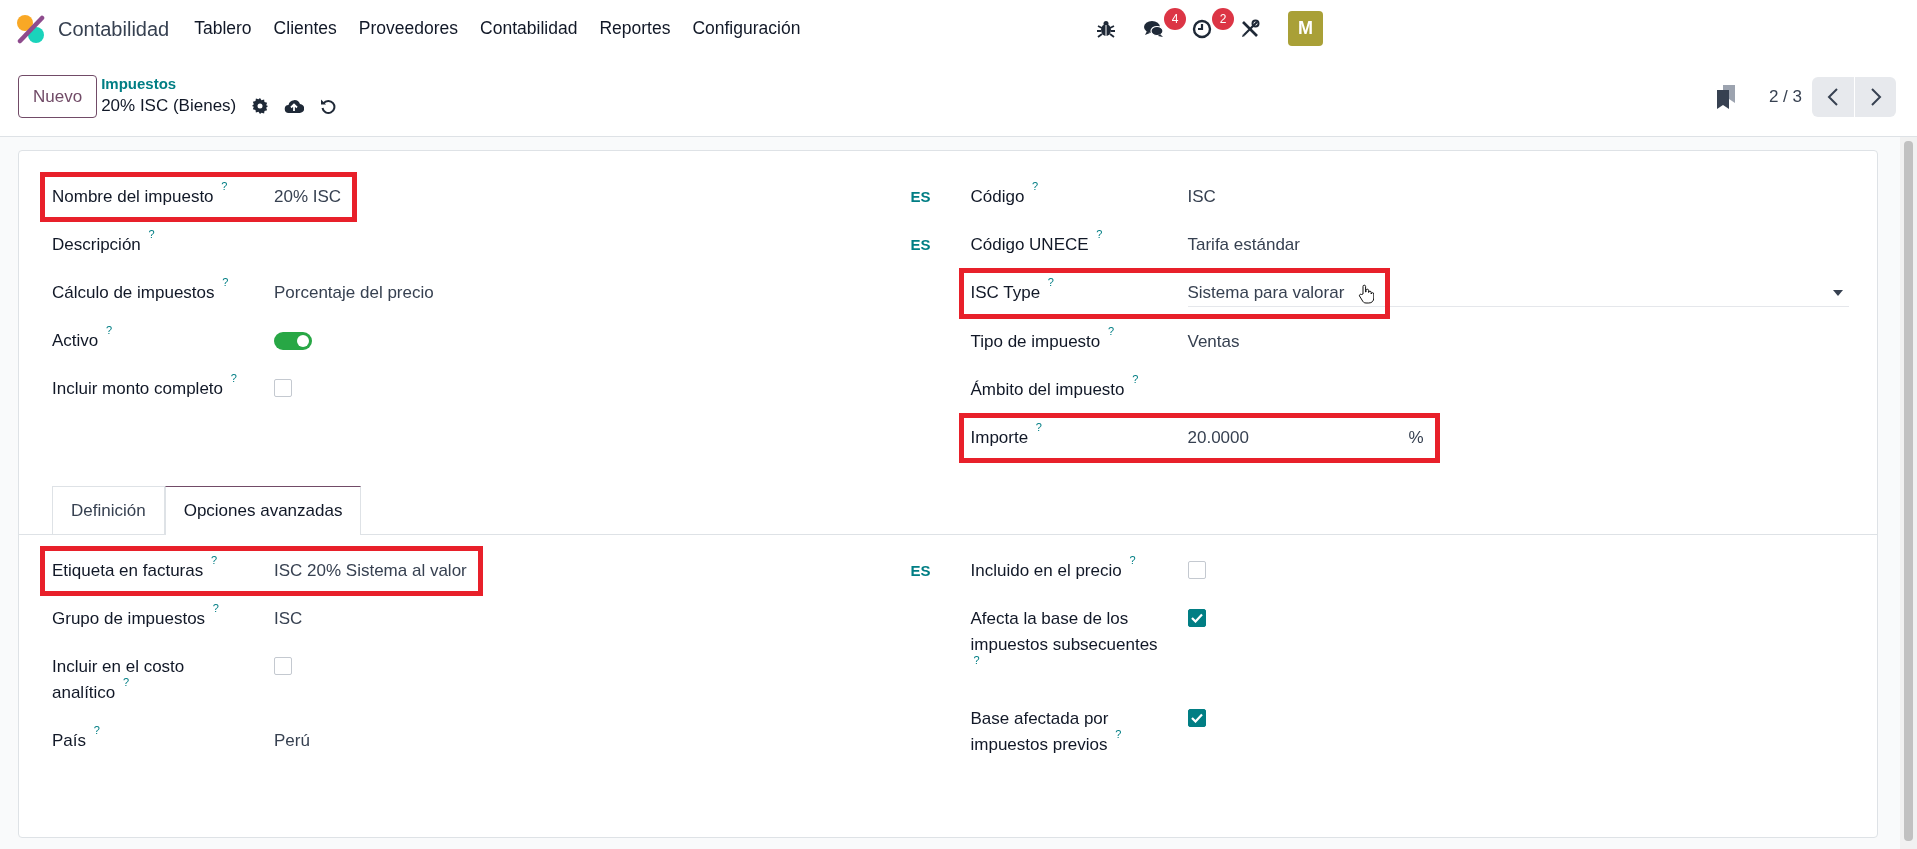 Image resolution: width=1917 pixels, height=849 pixels. What do you see at coordinates (1305, 438) in the screenshot?
I see `number-field: 20.0000 %` at bounding box center [1305, 438].